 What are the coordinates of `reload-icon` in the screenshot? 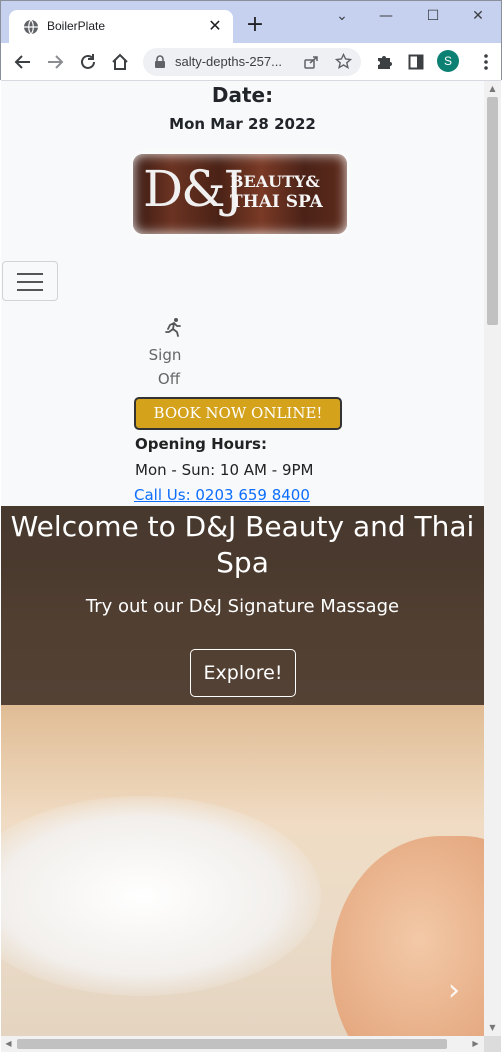 It's located at (88, 61).